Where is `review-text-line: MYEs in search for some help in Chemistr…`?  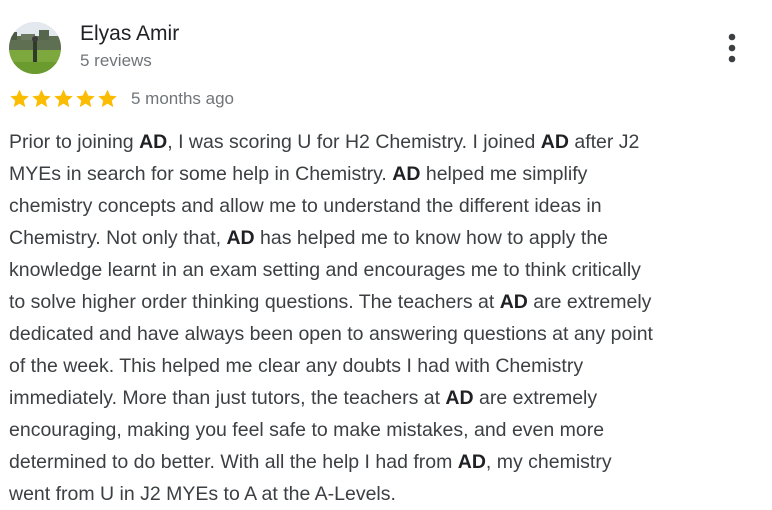 review-text-line: MYEs in search for some help in Chemistr… is located at coordinates (298, 174).